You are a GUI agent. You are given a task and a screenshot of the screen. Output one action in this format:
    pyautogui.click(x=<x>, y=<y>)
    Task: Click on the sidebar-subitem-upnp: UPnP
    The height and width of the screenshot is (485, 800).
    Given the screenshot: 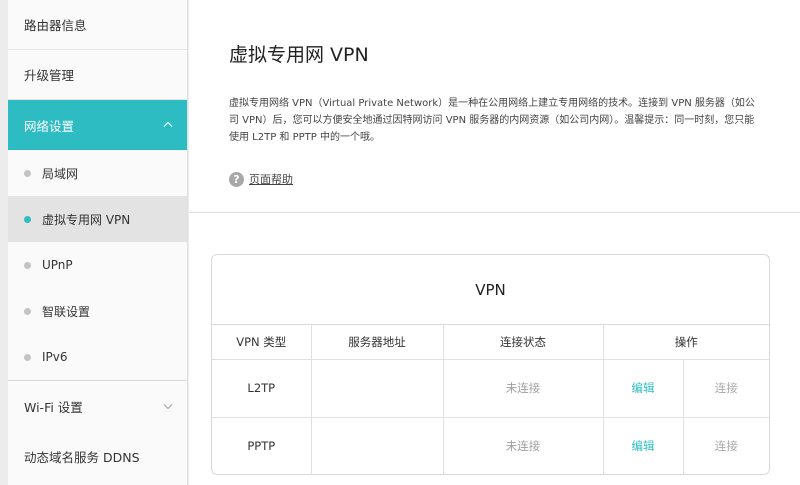 What is the action you would take?
    pyautogui.click(x=97, y=265)
    